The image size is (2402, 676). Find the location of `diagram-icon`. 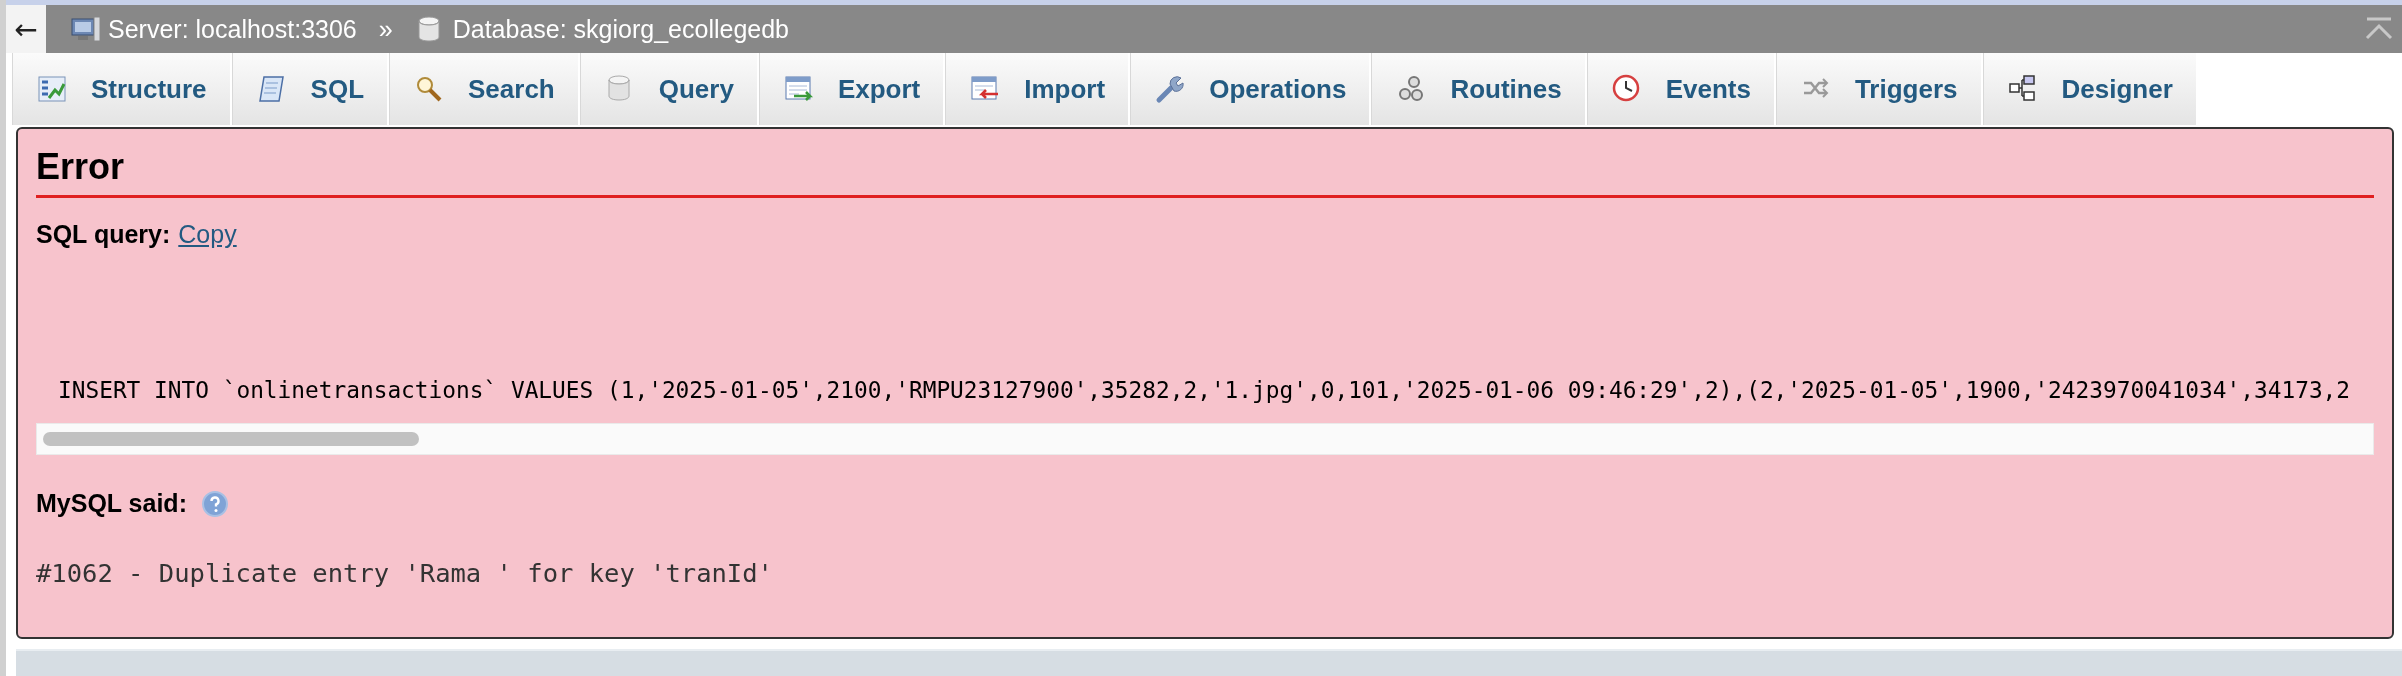

diagram-icon is located at coordinates (2022, 89).